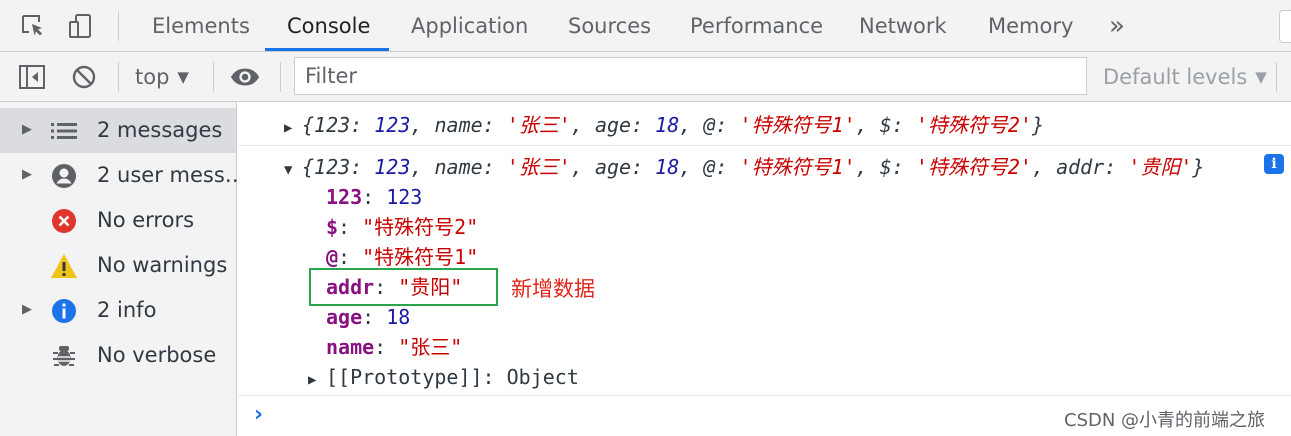 Image resolution: width=1291 pixels, height=436 pixels. I want to click on console-toolbar: top ▼ Filter Default levels ▼, so click(645, 77).